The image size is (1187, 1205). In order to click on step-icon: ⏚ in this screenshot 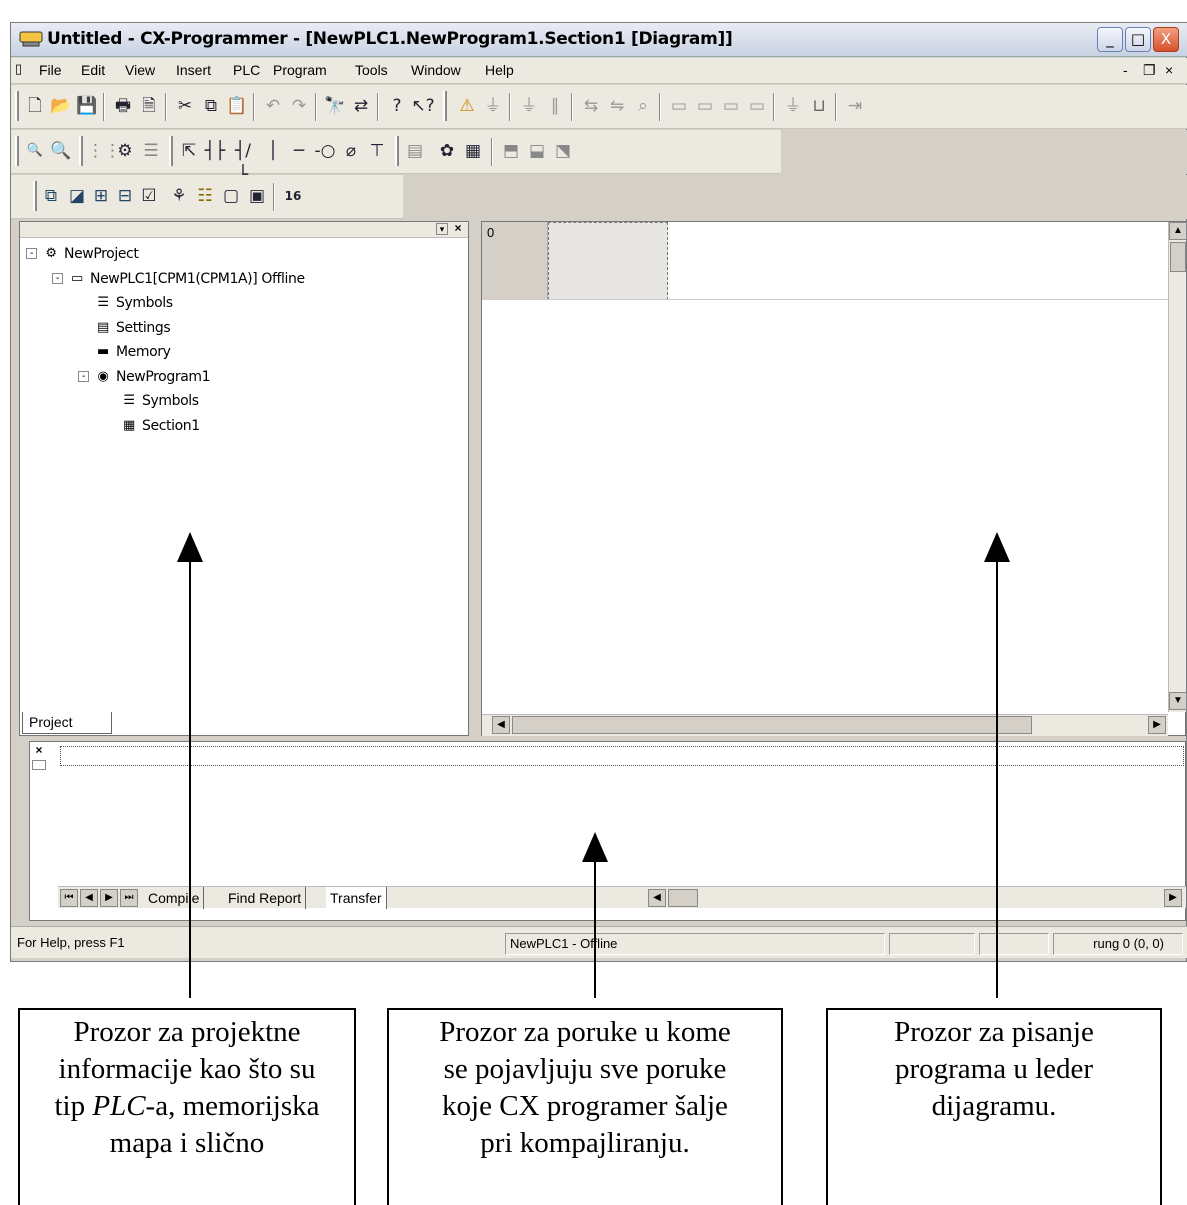, I will do `click(793, 106)`.